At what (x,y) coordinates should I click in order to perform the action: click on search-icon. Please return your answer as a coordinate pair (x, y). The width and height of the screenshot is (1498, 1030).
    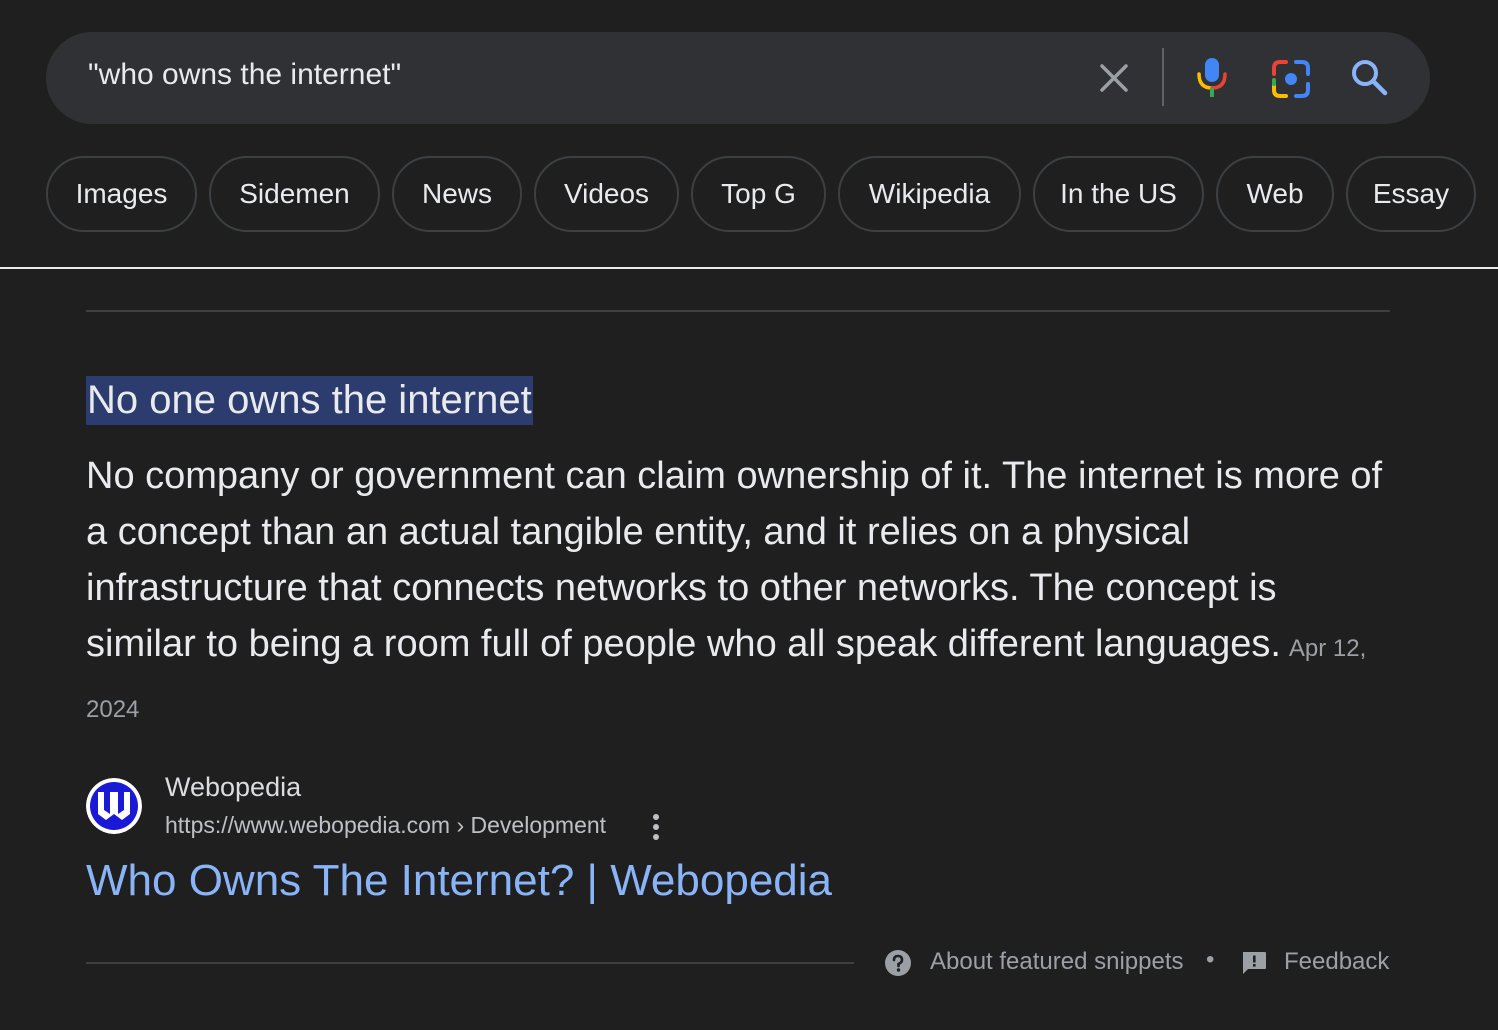
    Looking at the image, I should click on (1369, 77).